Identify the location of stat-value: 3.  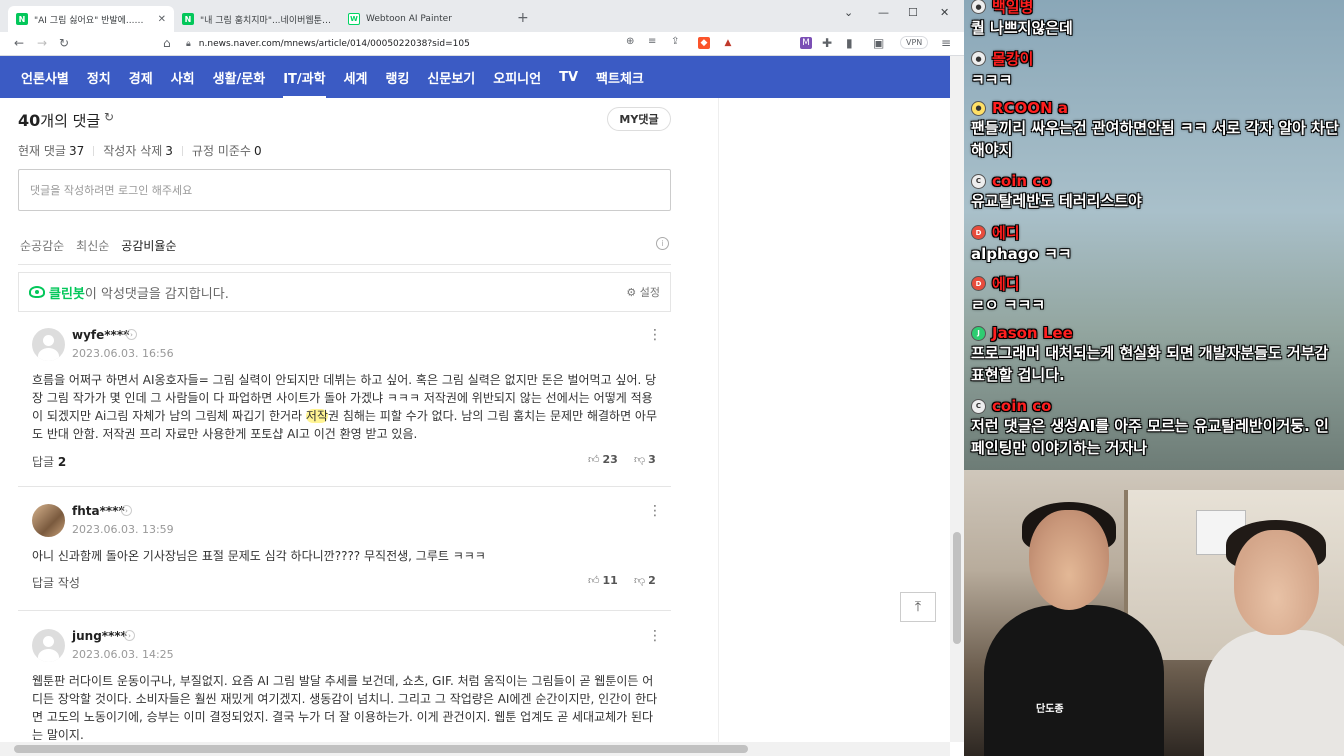
(169, 150).